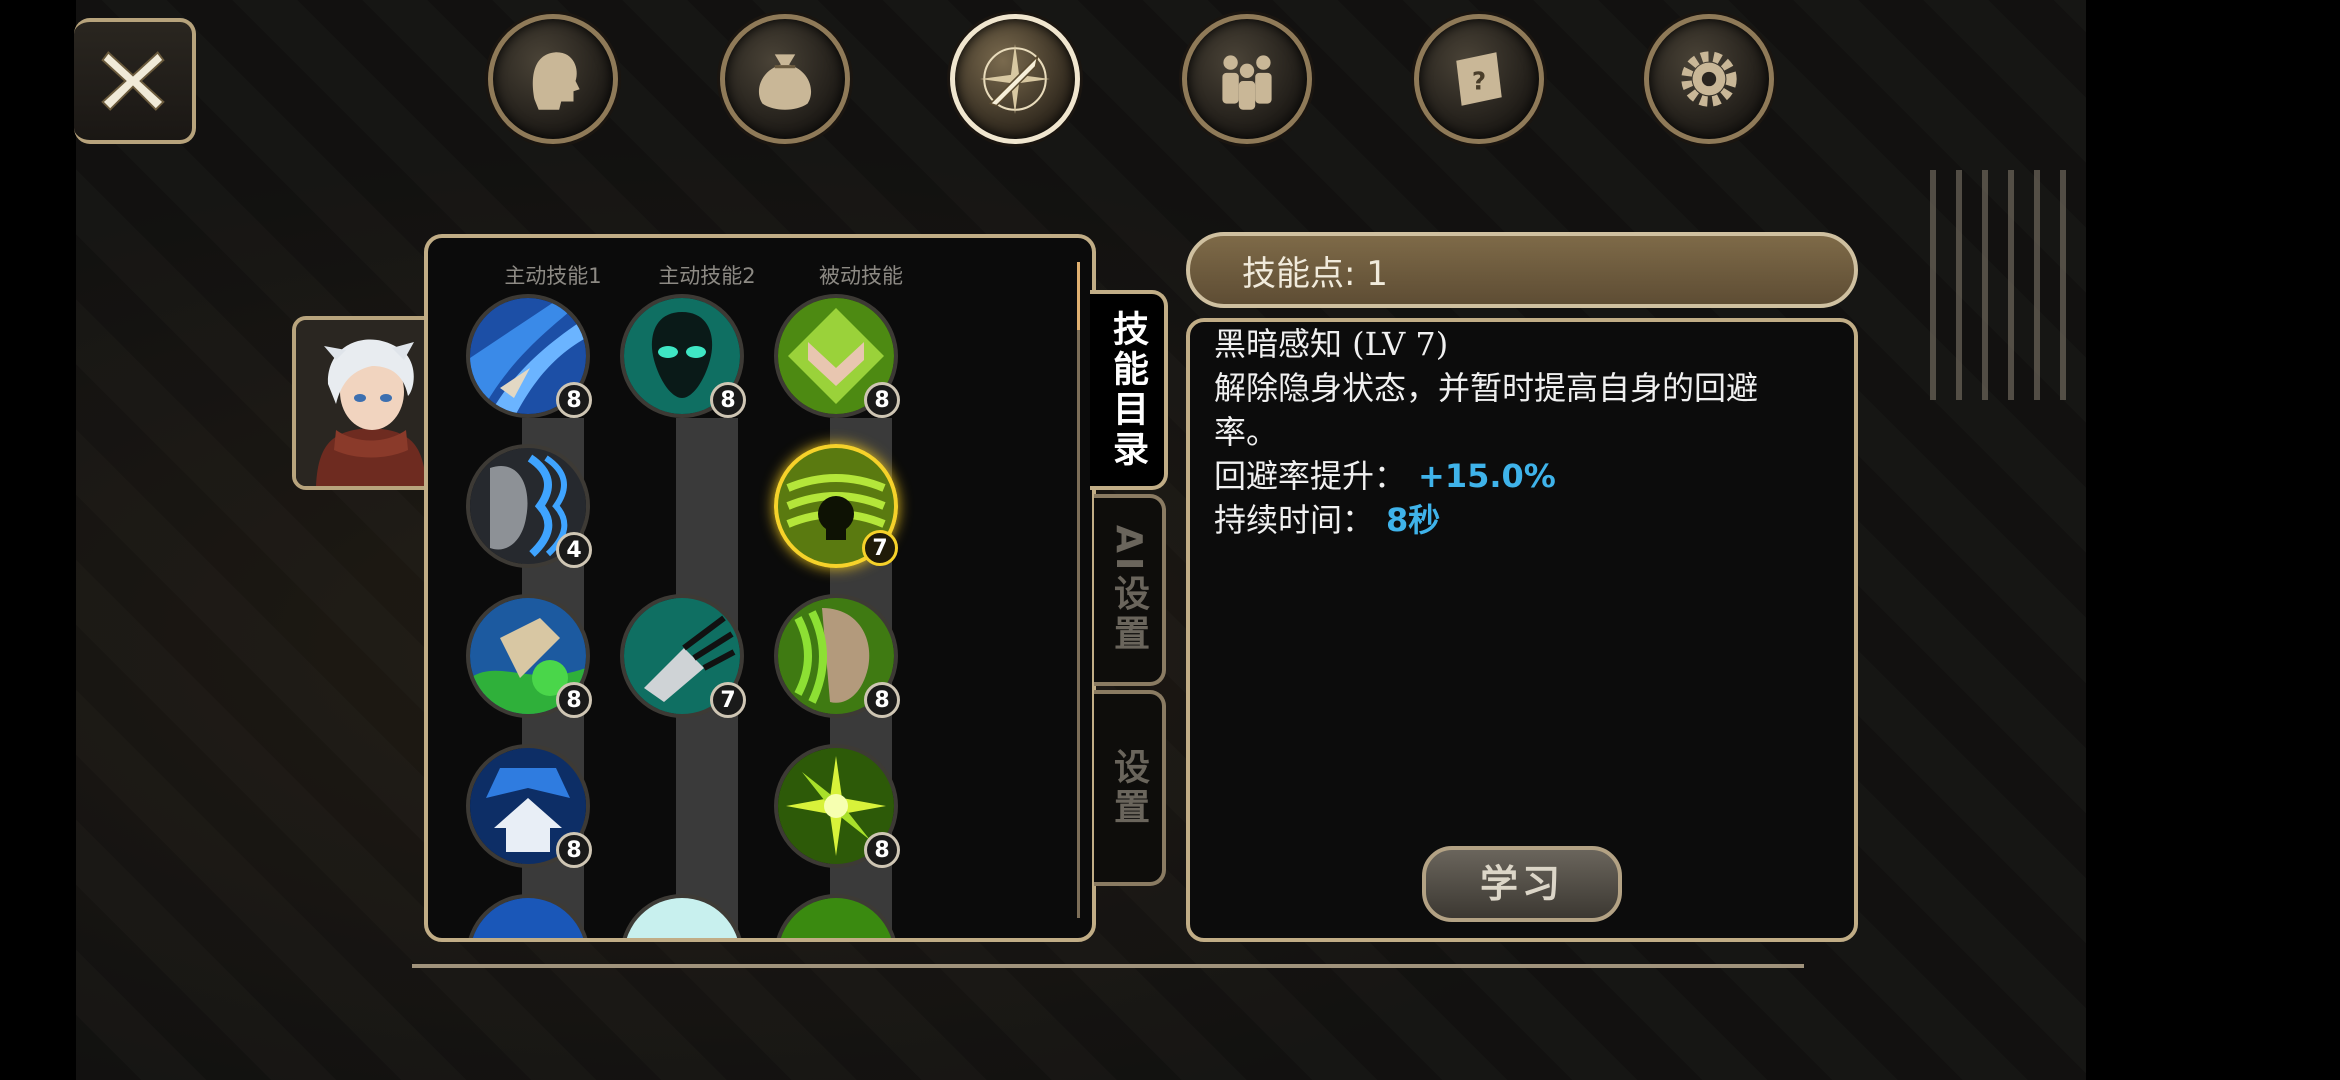 The width and height of the screenshot is (2340, 1080). Describe the element at coordinates (553, 276) in the screenshot. I see `column-header-active1: 主动技能1` at that location.